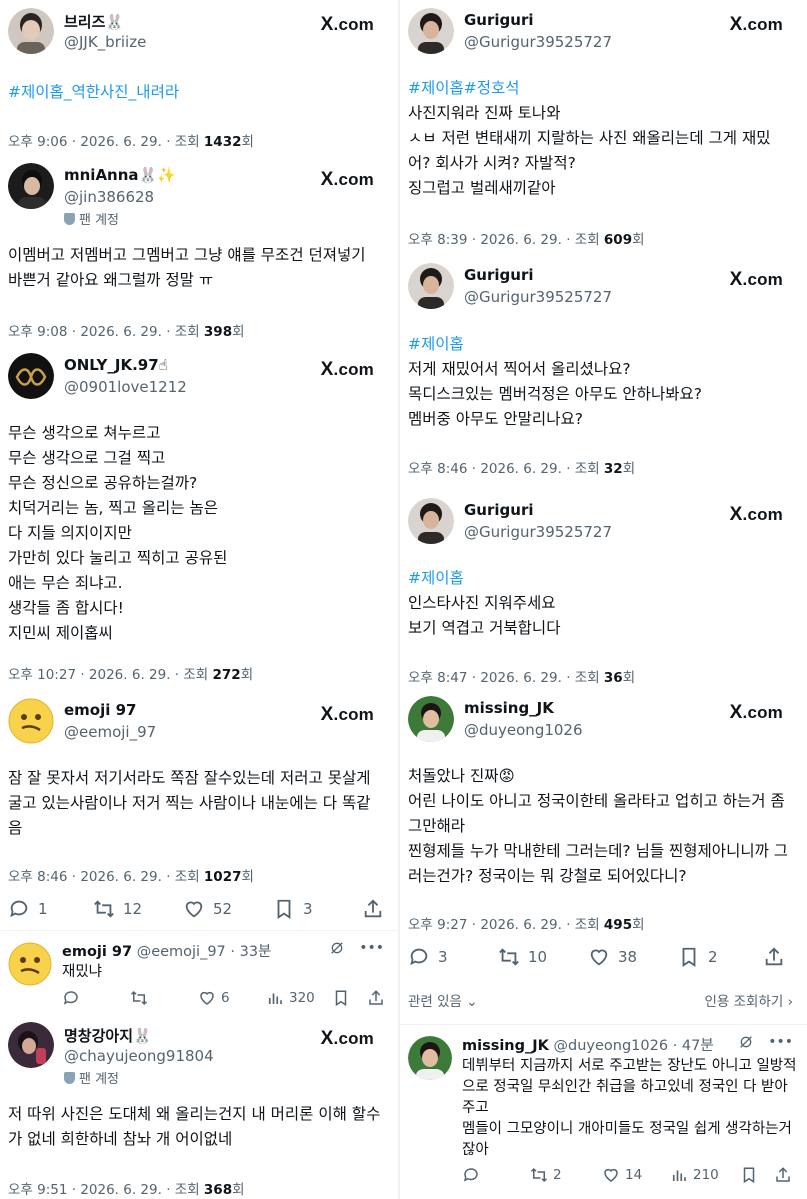 The width and height of the screenshot is (807, 1199). Describe the element at coordinates (509, 957) in the screenshot. I see `repost-icon` at that location.